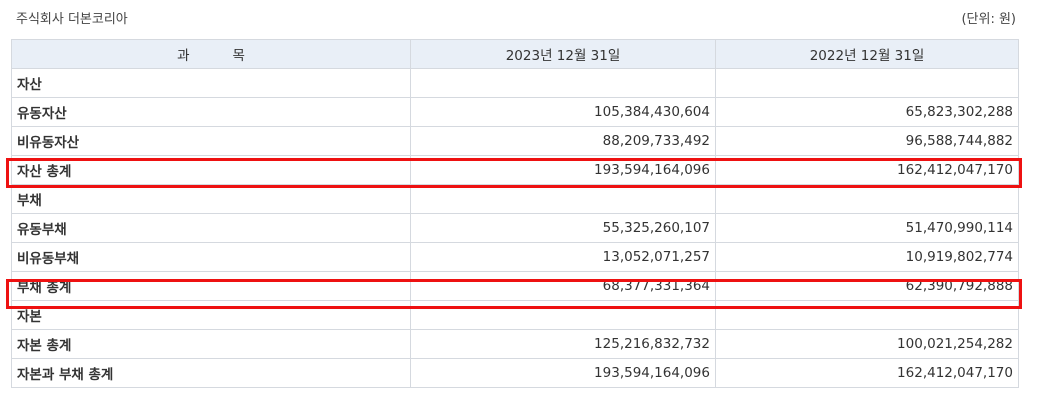 The height and width of the screenshot is (404, 1038). I want to click on table-row: 자본, so click(515, 315).